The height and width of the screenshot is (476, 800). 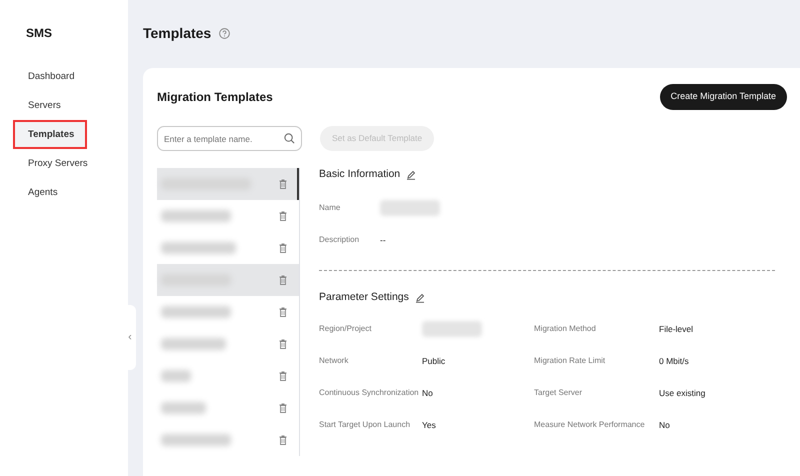 What do you see at coordinates (565, 329) in the screenshot?
I see `field-label: Migration Method` at bounding box center [565, 329].